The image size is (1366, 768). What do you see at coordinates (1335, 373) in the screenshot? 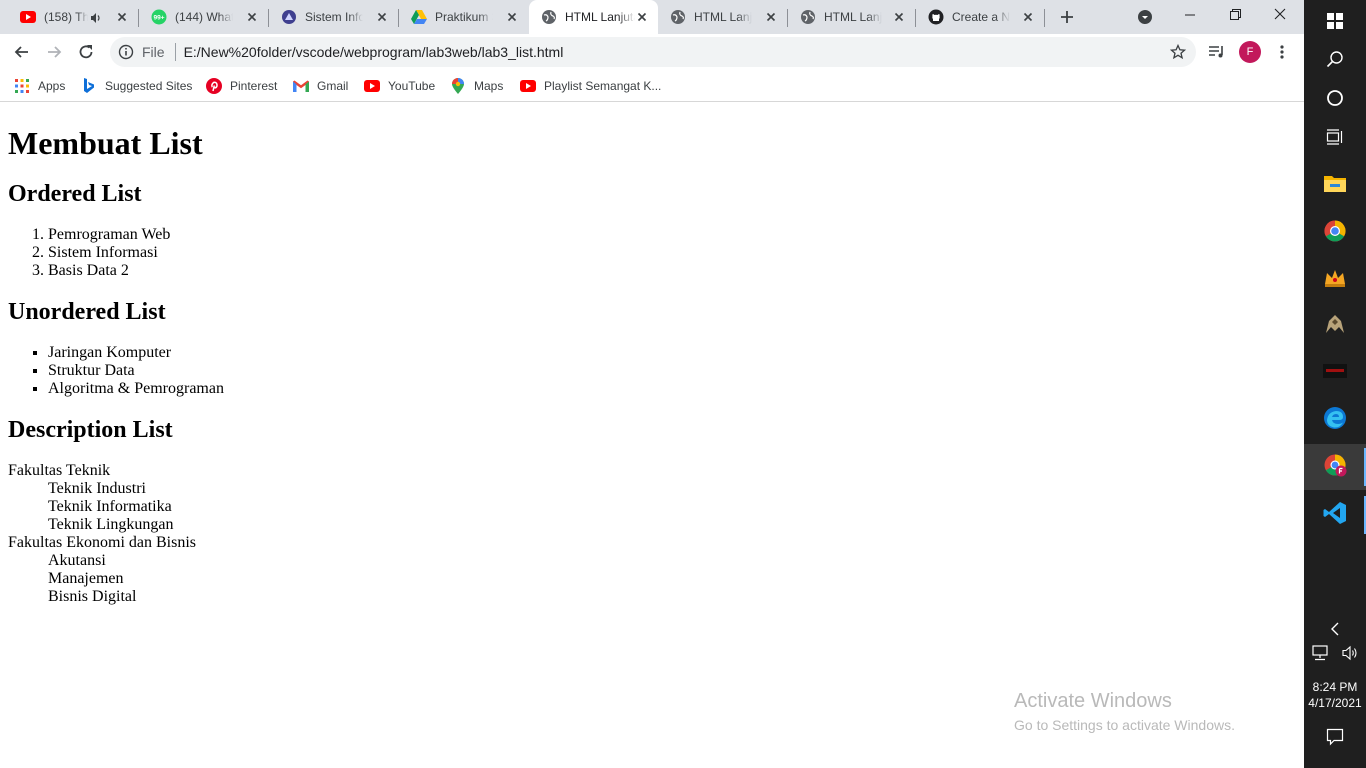
I see `taskbar-app-dark` at bounding box center [1335, 373].